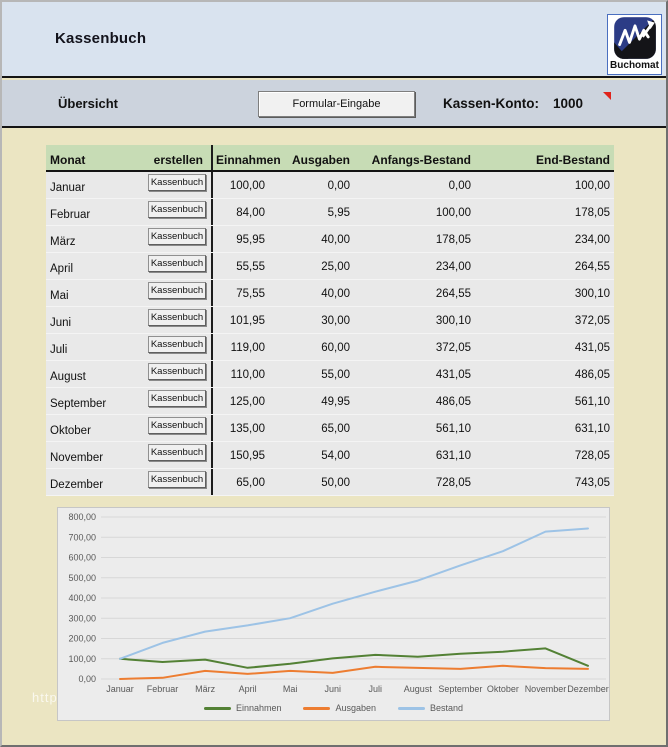 This screenshot has width=668, height=747. Describe the element at coordinates (459, 186) in the screenshot. I see `cell-anfangs-bestand: 0,00` at that location.